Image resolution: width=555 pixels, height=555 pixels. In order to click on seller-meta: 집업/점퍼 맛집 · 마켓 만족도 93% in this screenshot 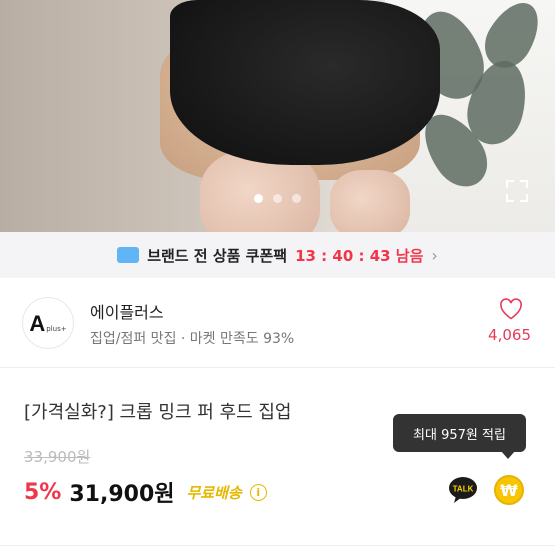, I will do `click(192, 339)`.